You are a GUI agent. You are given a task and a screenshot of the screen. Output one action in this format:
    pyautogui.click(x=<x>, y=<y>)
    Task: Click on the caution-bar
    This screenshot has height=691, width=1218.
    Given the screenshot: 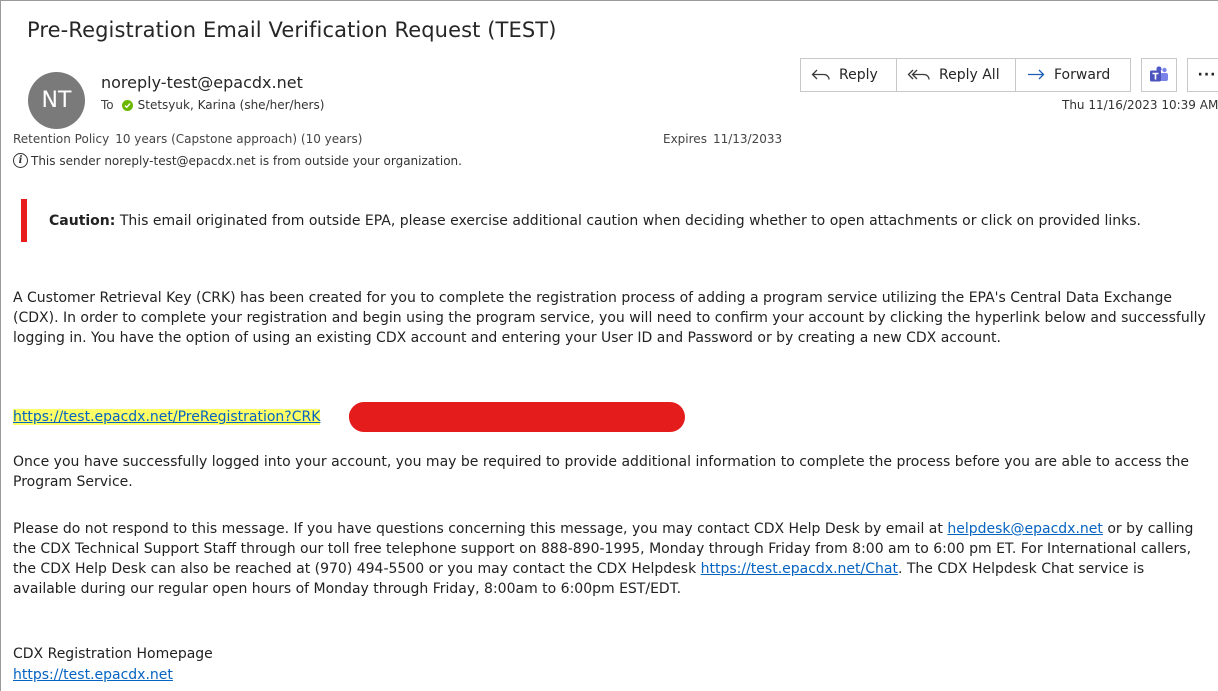 What is the action you would take?
    pyautogui.click(x=24, y=220)
    